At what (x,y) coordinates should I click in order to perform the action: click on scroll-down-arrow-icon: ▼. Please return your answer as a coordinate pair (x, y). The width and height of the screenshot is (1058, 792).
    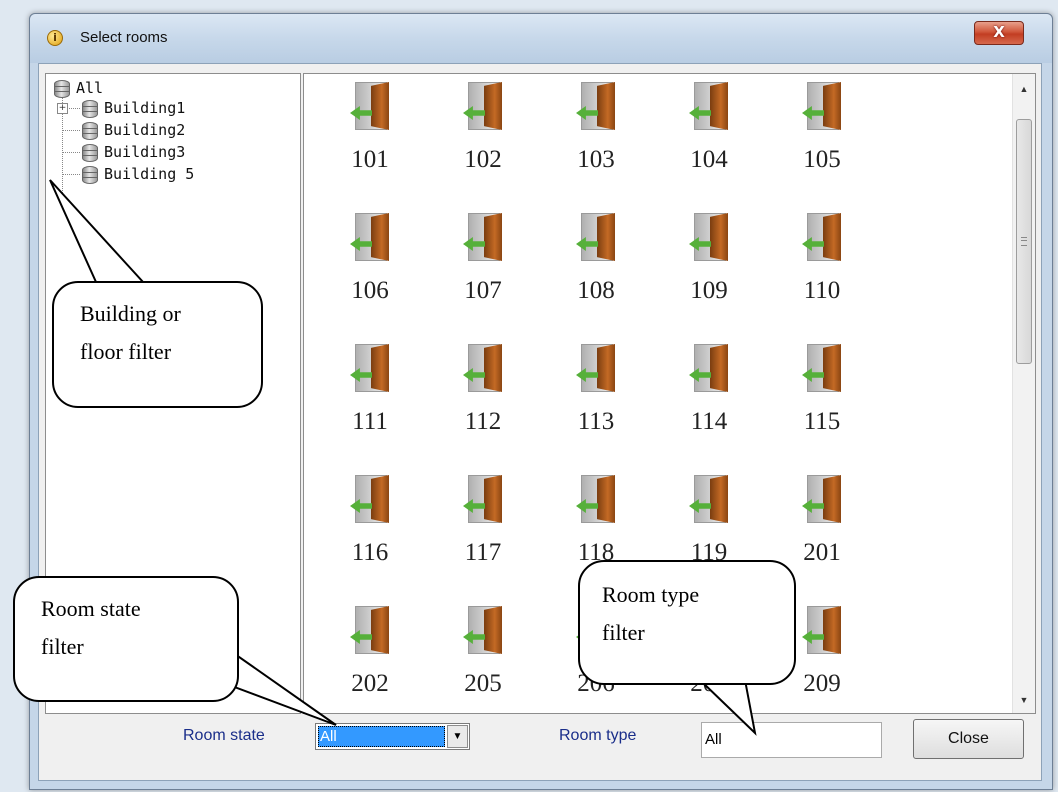
    Looking at the image, I should click on (1024, 700).